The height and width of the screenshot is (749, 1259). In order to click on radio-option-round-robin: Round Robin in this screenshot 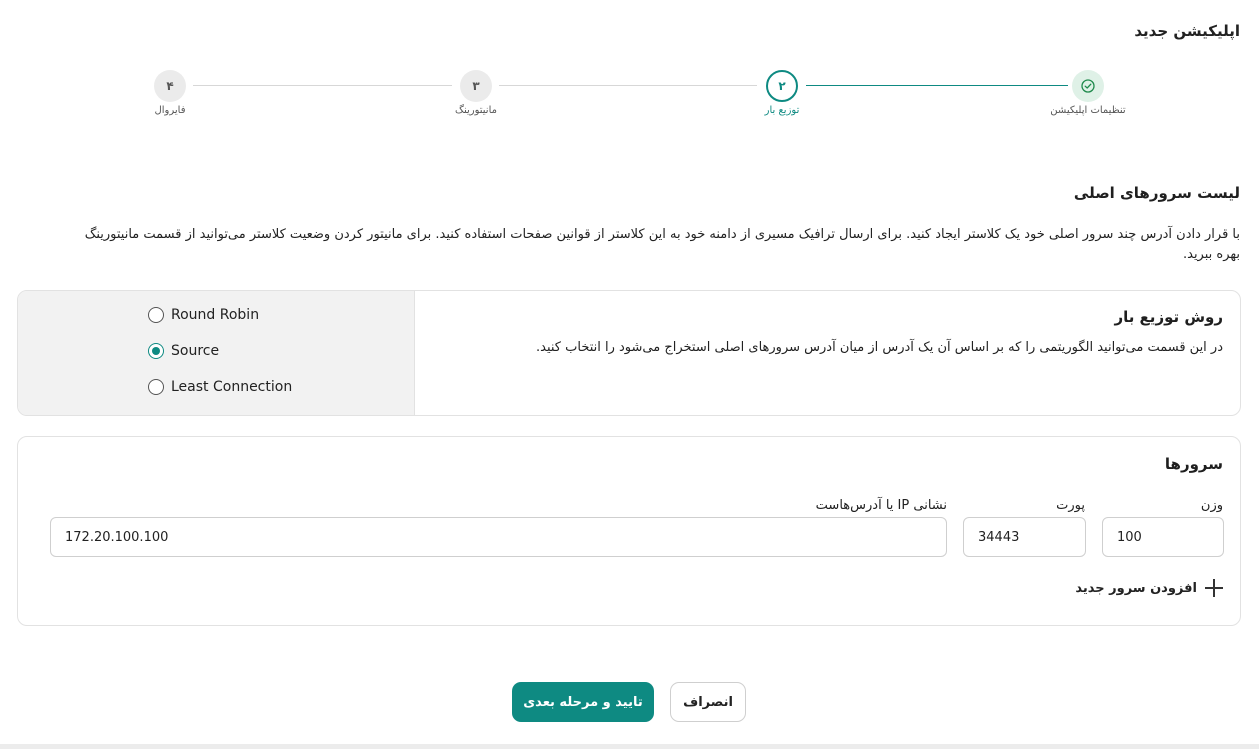, I will do `click(203, 315)`.